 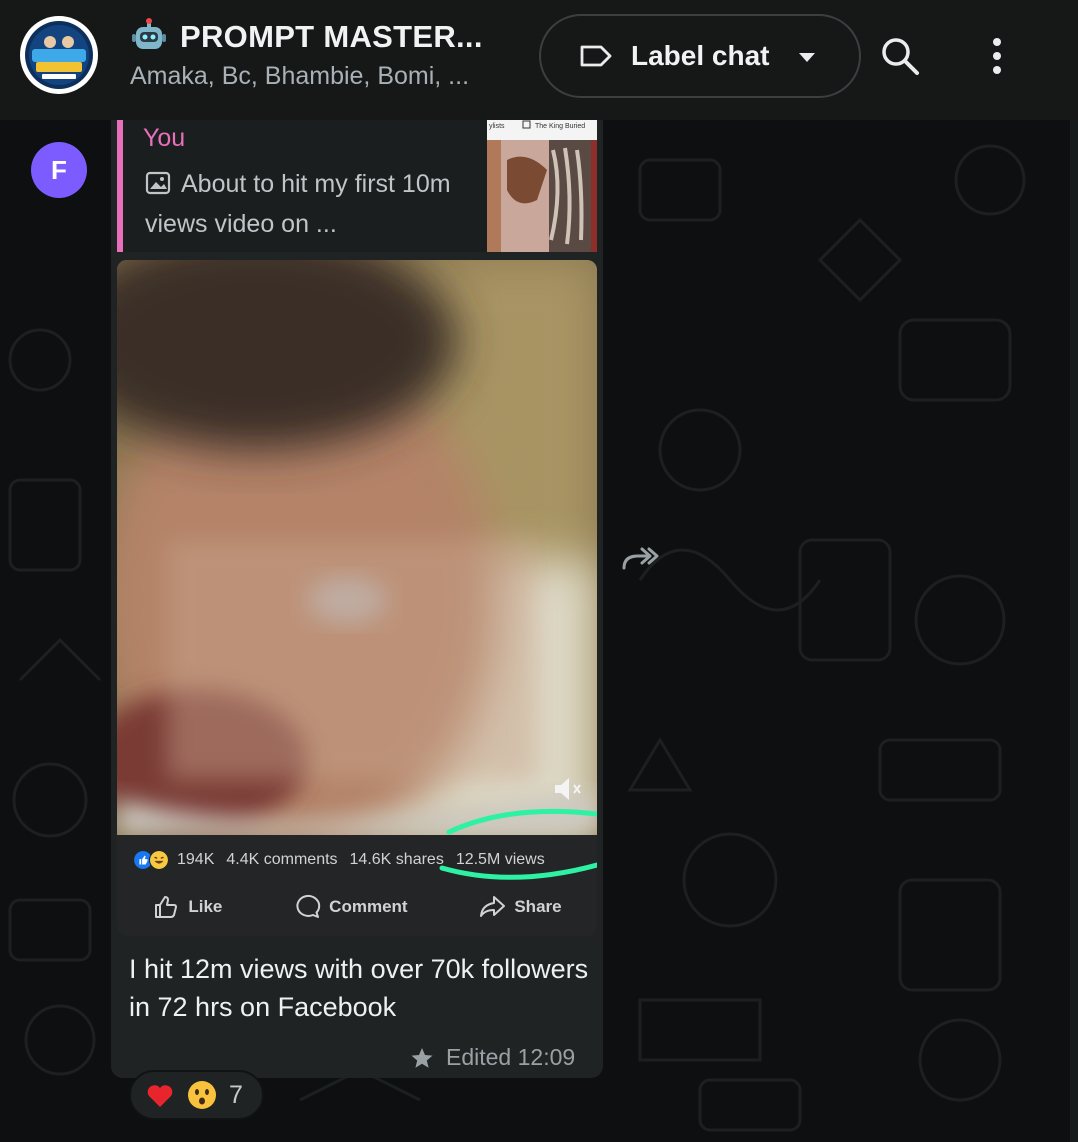 I want to click on comment-label: Comment, so click(x=368, y=906).